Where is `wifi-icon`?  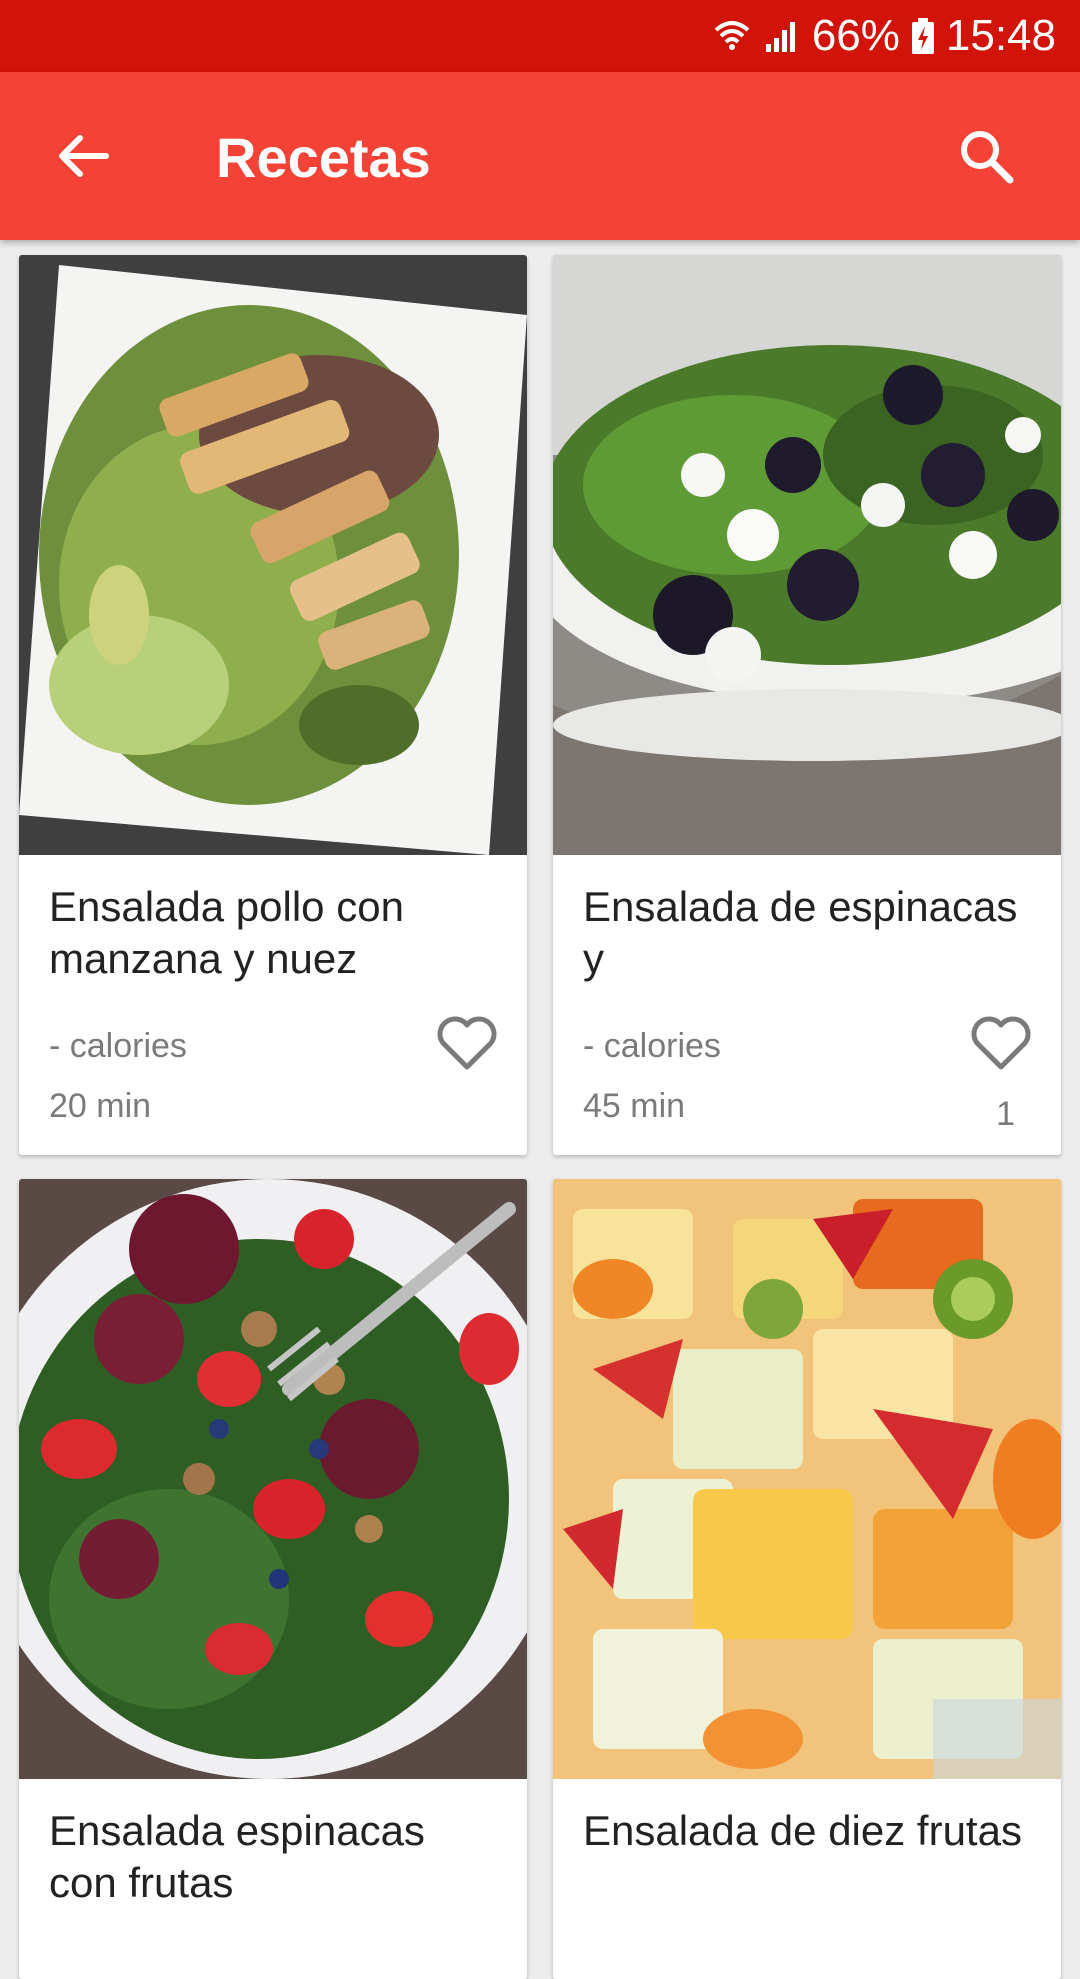
wifi-icon is located at coordinates (732, 36).